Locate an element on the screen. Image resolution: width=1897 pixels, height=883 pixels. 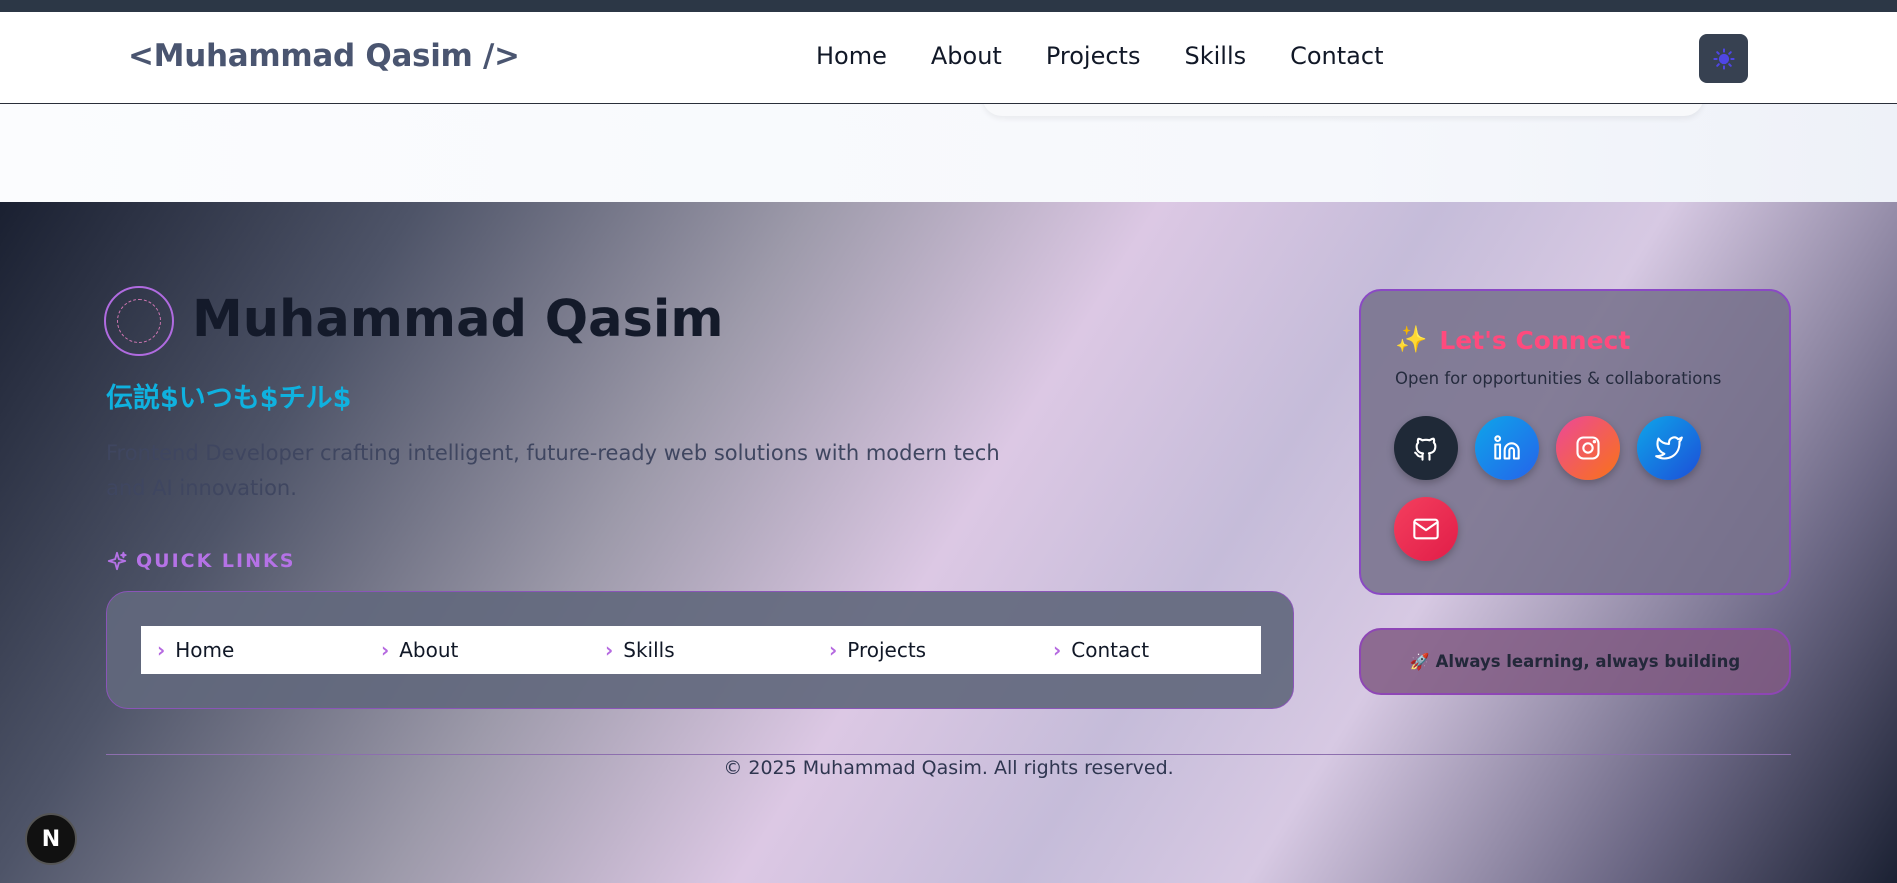
quick-link-label: Skills is located at coordinates (649, 650).